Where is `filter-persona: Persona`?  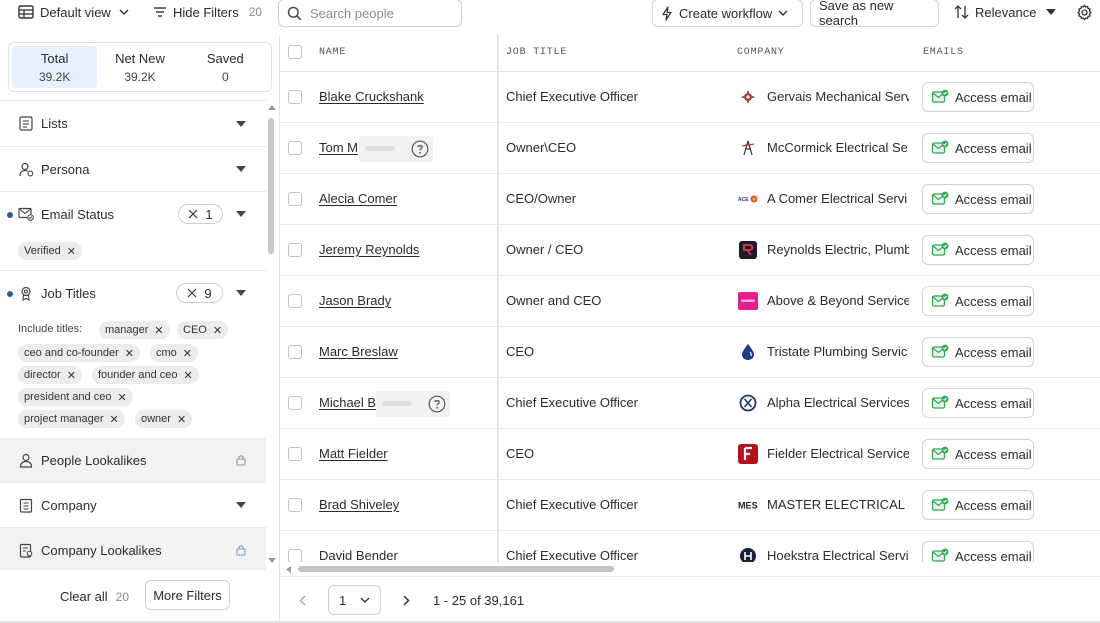
filter-persona: Persona is located at coordinates (133, 169).